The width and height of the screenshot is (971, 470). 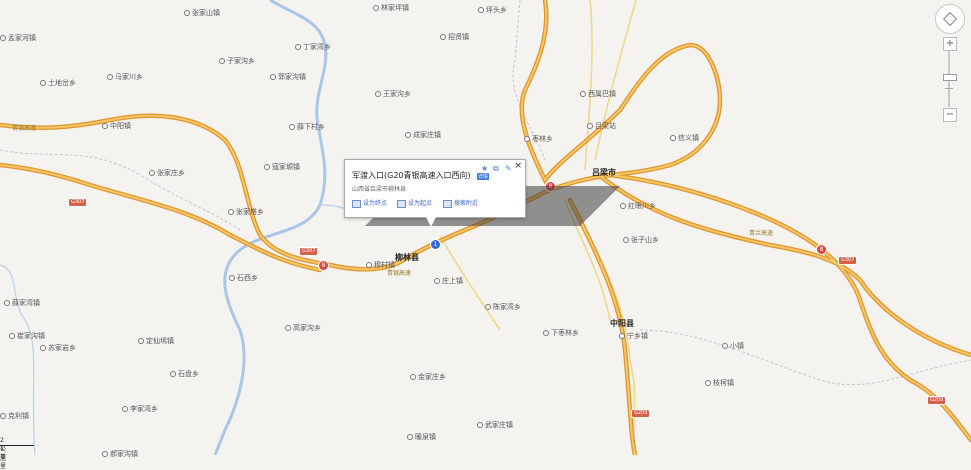 I want to click on place-label: 暖泉镇, so click(x=421, y=437).